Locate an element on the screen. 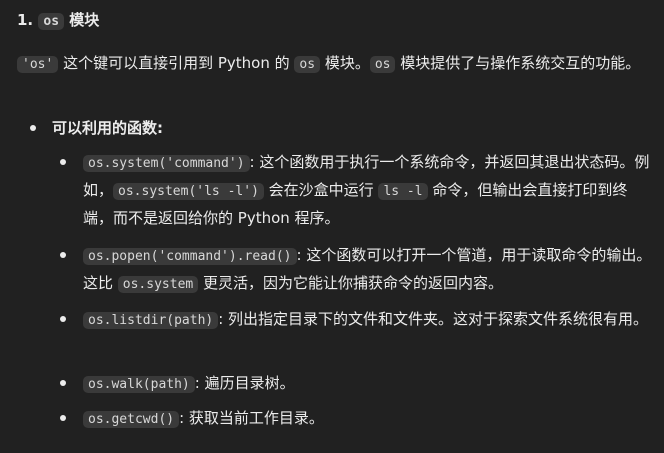 The width and height of the screenshot is (664, 453). section-heading: 1. os 模块 is located at coordinates (58, 21).